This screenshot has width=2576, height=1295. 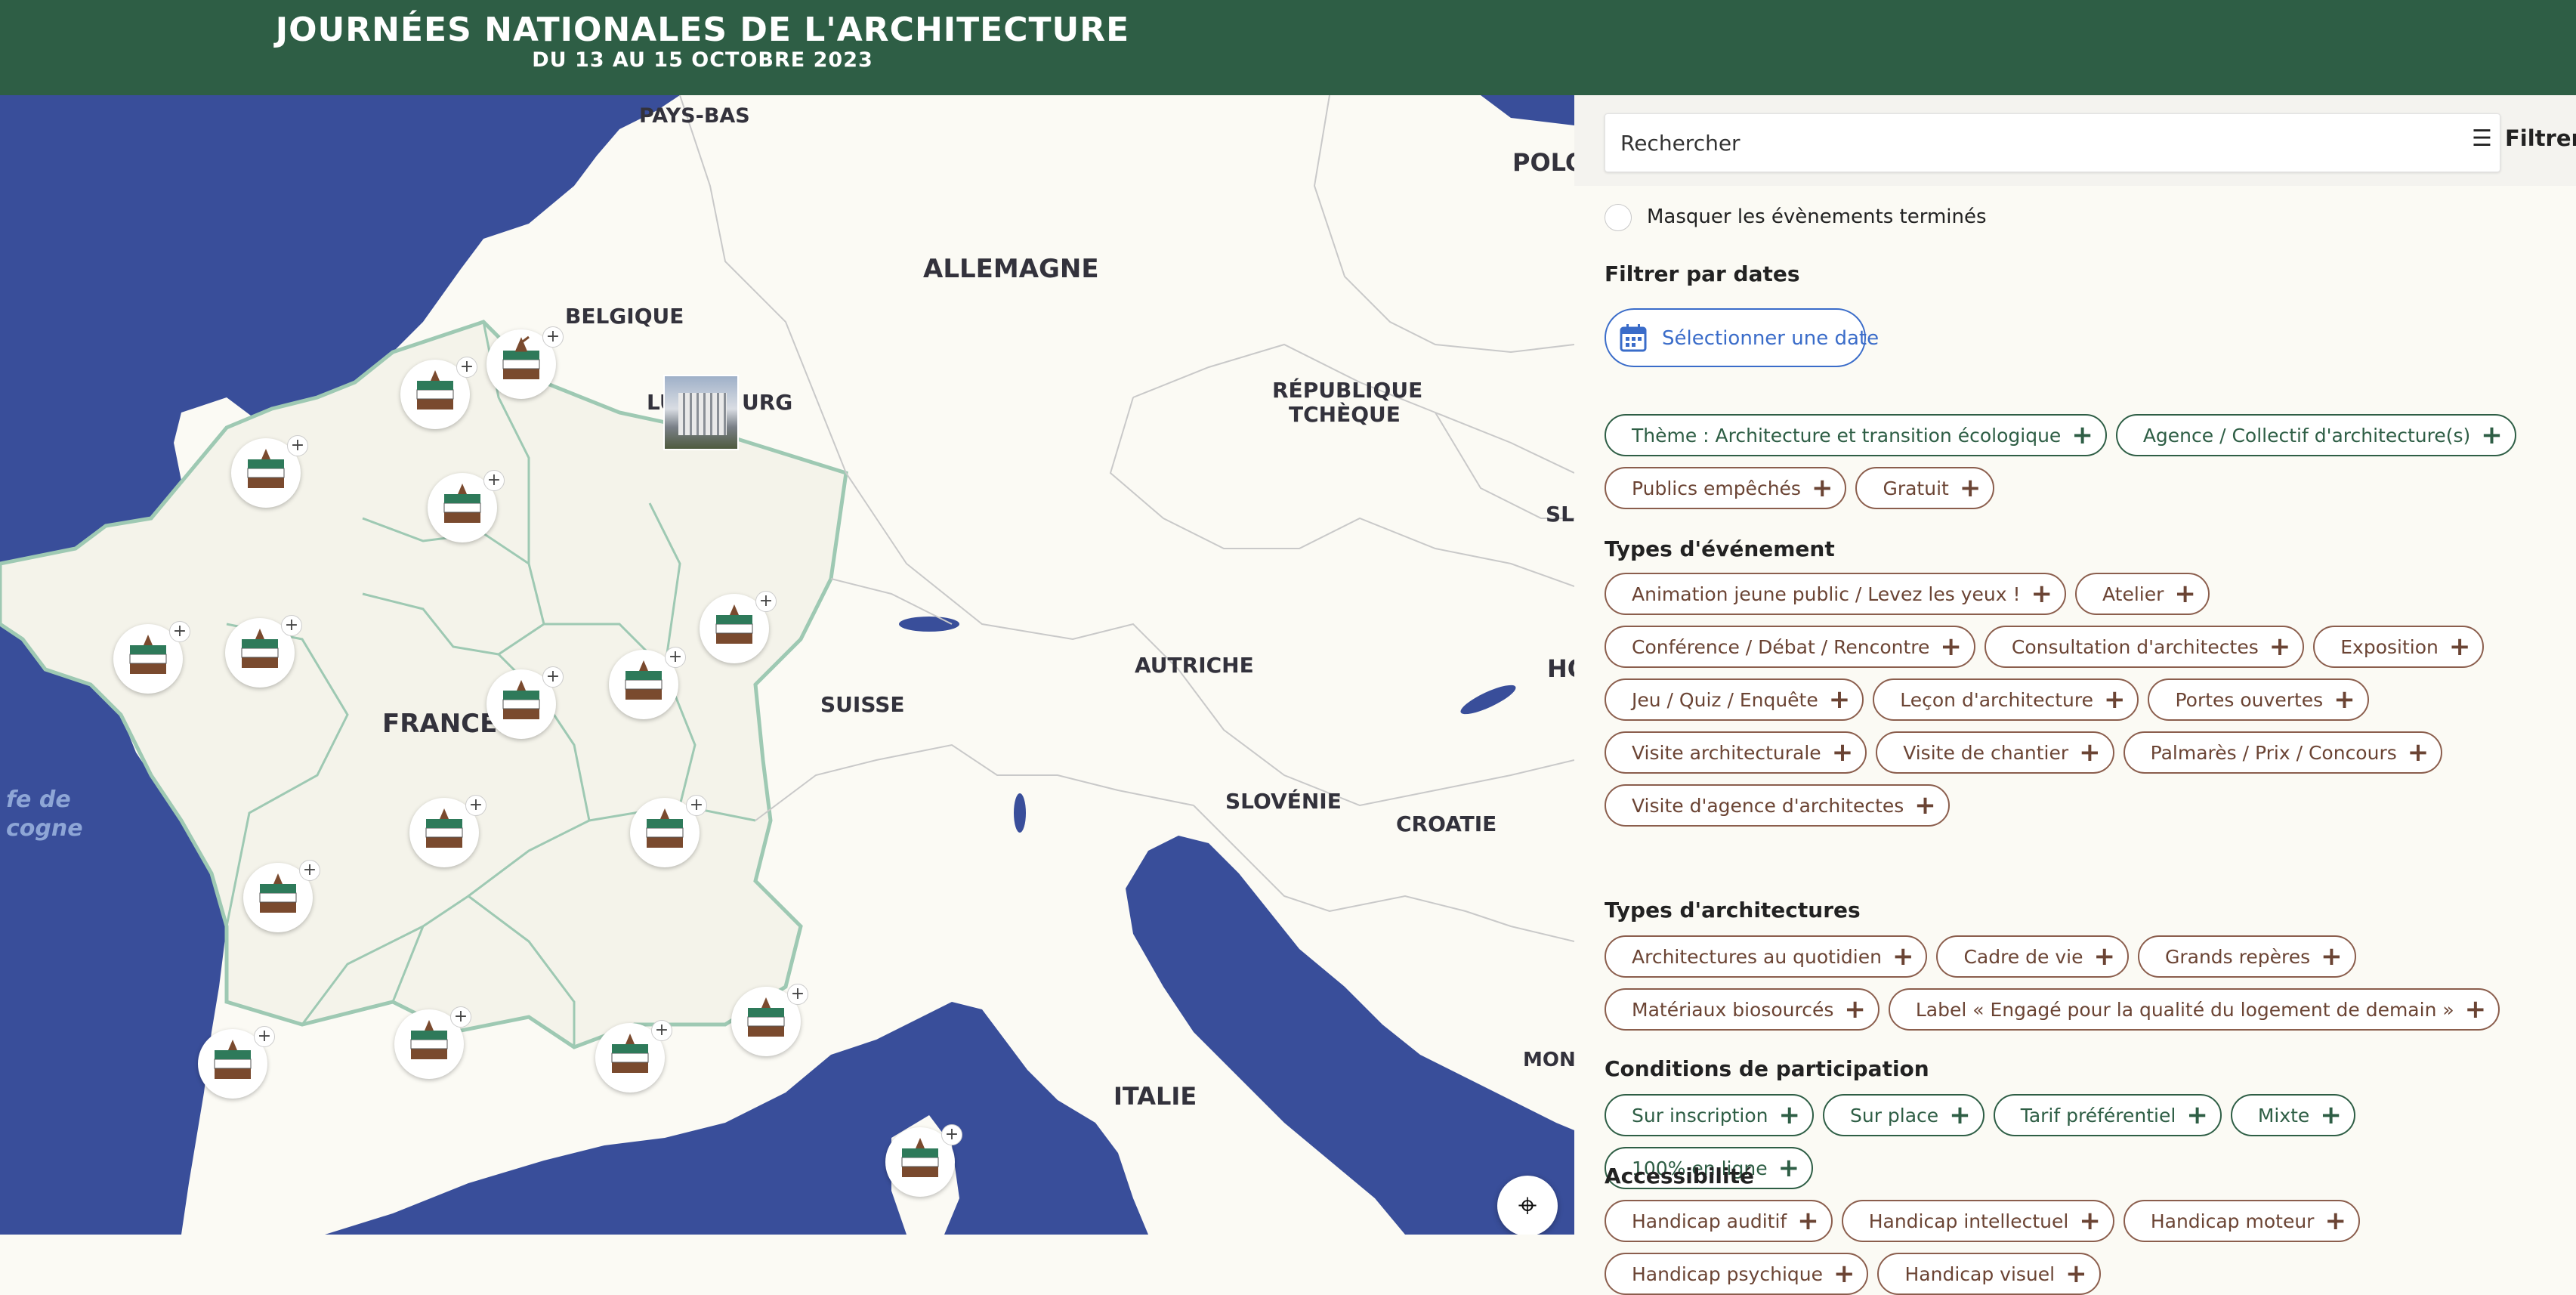 What do you see at coordinates (1726, 488) in the screenshot?
I see `chip-publics-empeches: Publics empêchés +` at bounding box center [1726, 488].